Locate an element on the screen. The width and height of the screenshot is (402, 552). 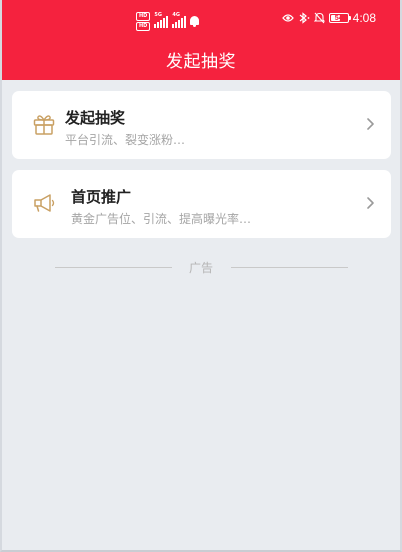
signal-tag: 5G is located at coordinates (158, 14).